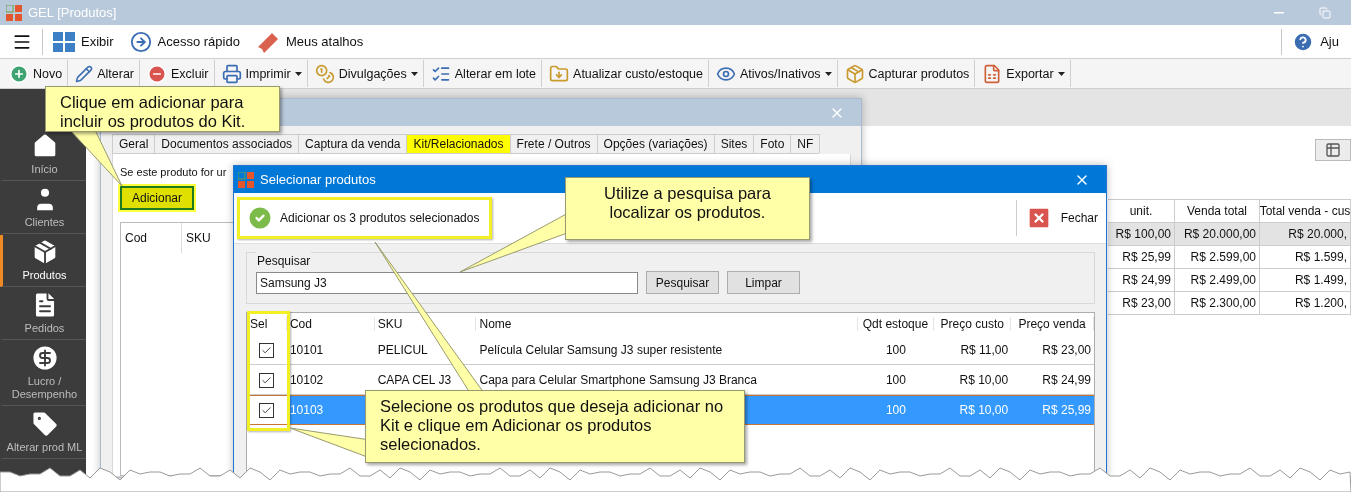 This screenshot has height=492, width=1351. I want to click on column-header: Nome, so click(667, 324).